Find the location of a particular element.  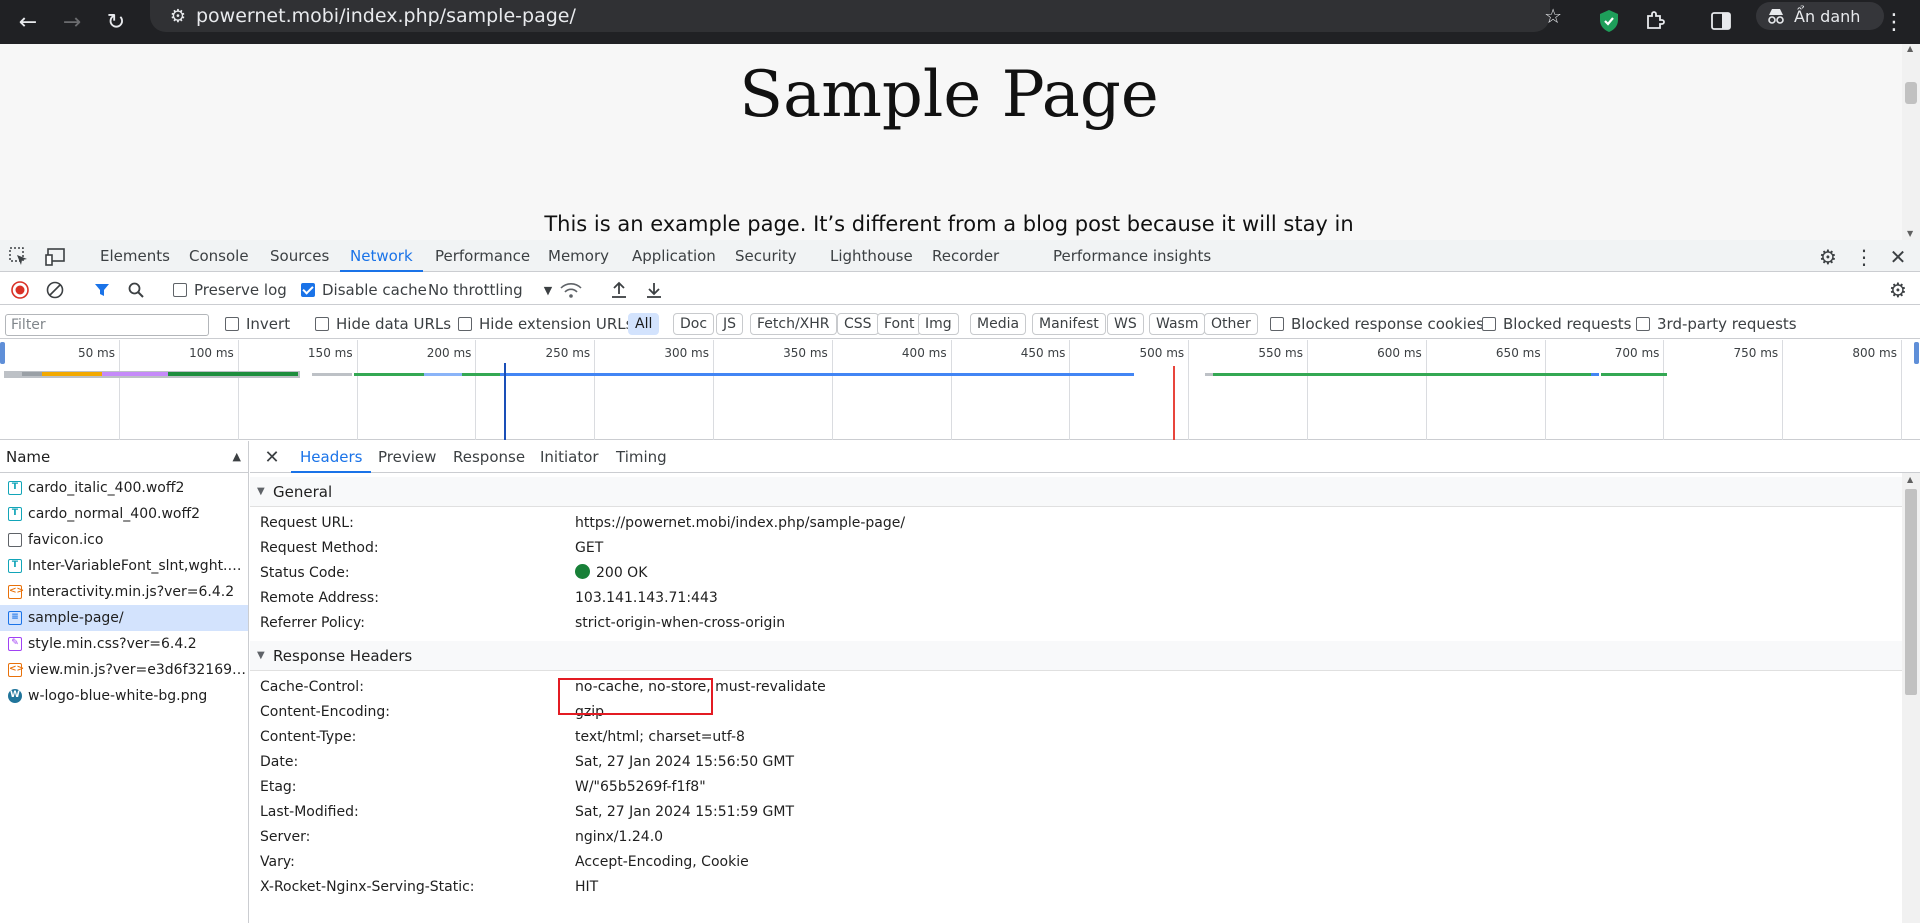

filter-type-css: CSS is located at coordinates (858, 324).